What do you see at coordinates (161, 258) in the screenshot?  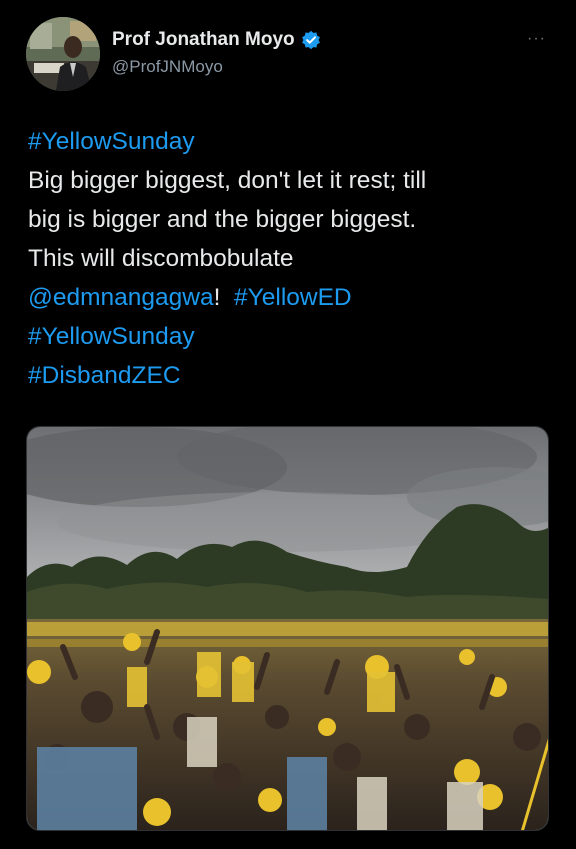 I see `tweet-text-line: This will discombobulate` at bounding box center [161, 258].